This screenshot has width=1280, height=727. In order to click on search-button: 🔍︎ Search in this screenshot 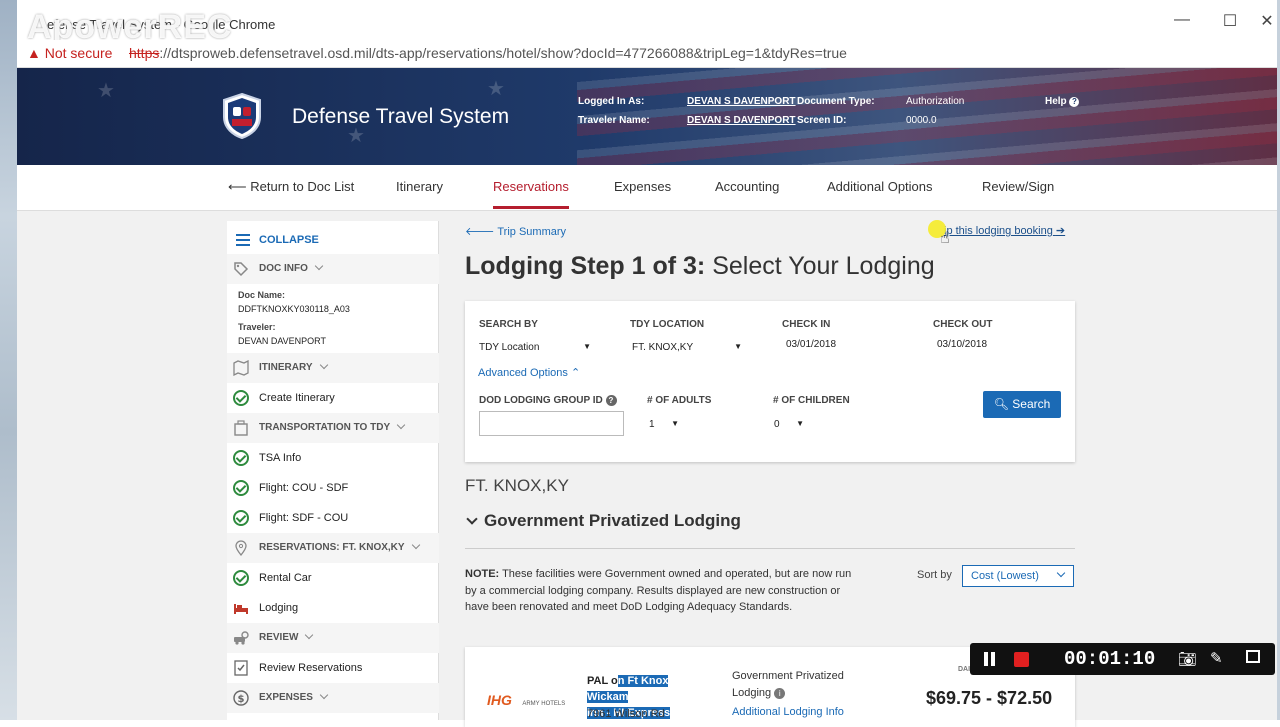, I will do `click(1022, 404)`.